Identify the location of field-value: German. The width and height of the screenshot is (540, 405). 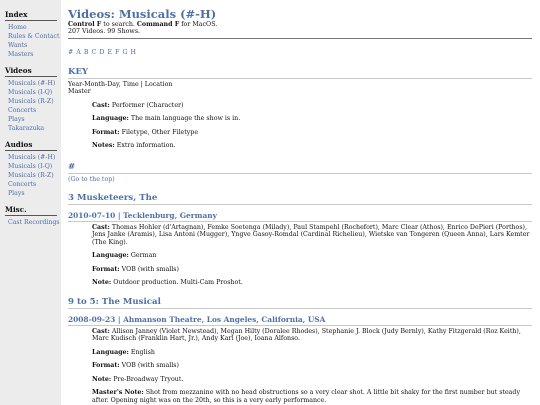
(142, 256).